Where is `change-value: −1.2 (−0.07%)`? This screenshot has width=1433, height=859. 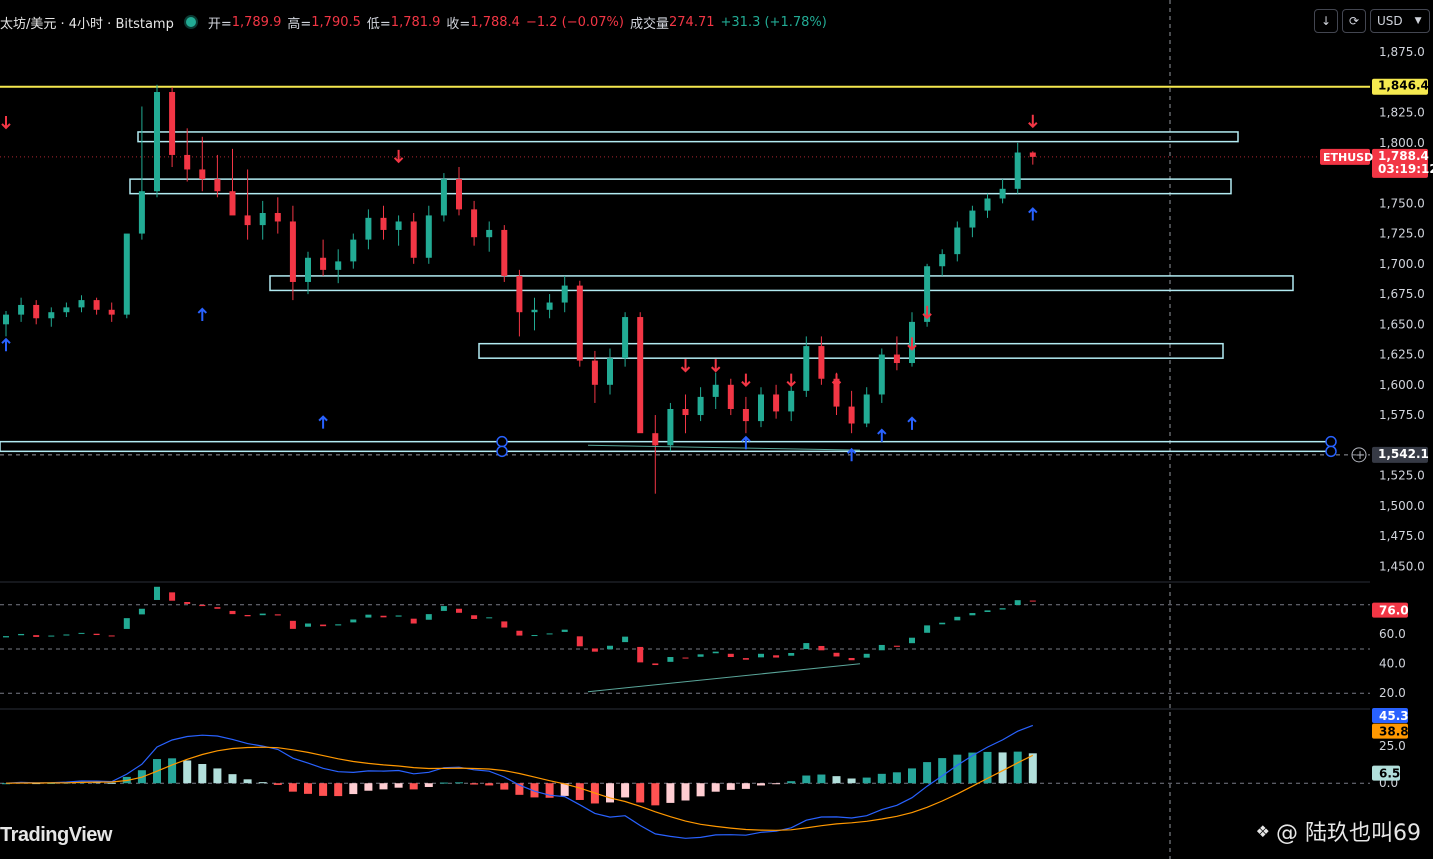
change-value: −1.2 (−0.07%) is located at coordinates (574, 22).